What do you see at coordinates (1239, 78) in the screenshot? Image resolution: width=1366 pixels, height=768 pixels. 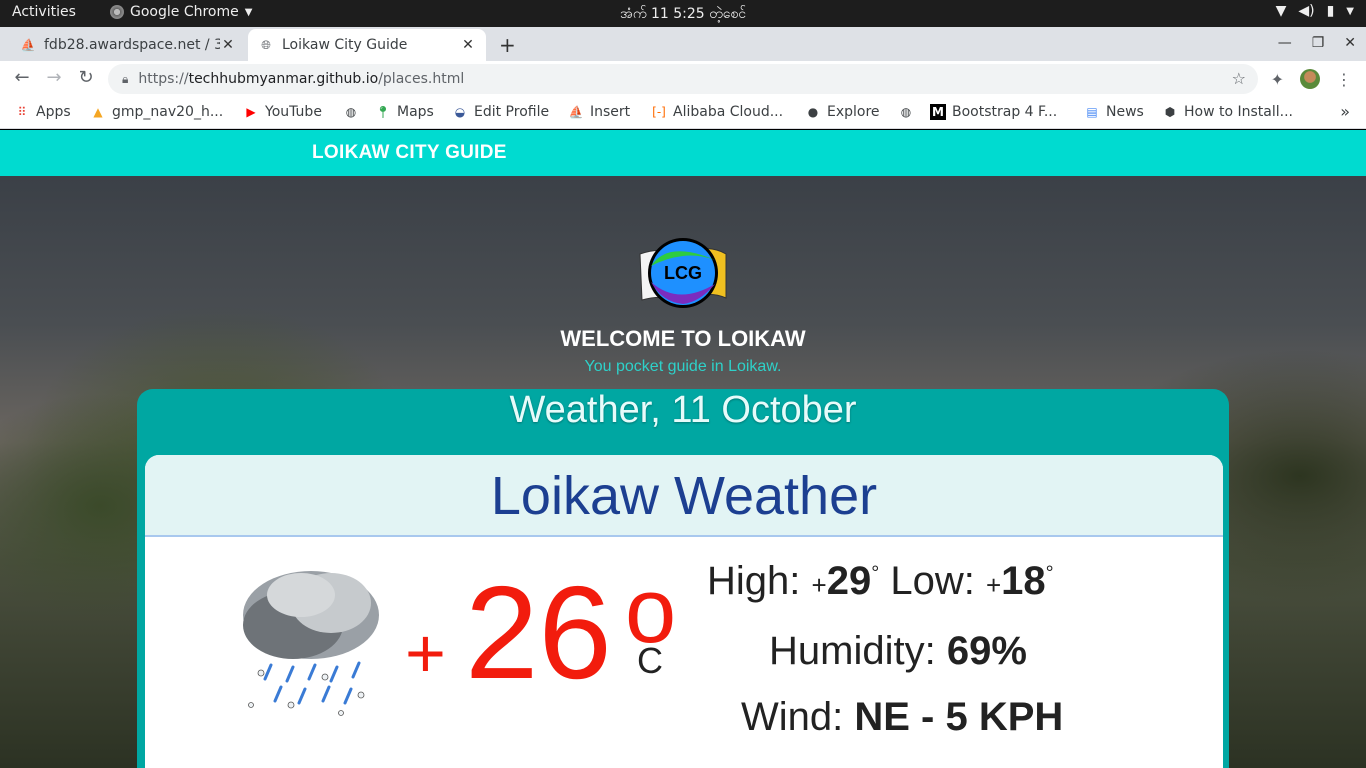 I see `bookmark-star-icon: ☆` at bounding box center [1239, 78].